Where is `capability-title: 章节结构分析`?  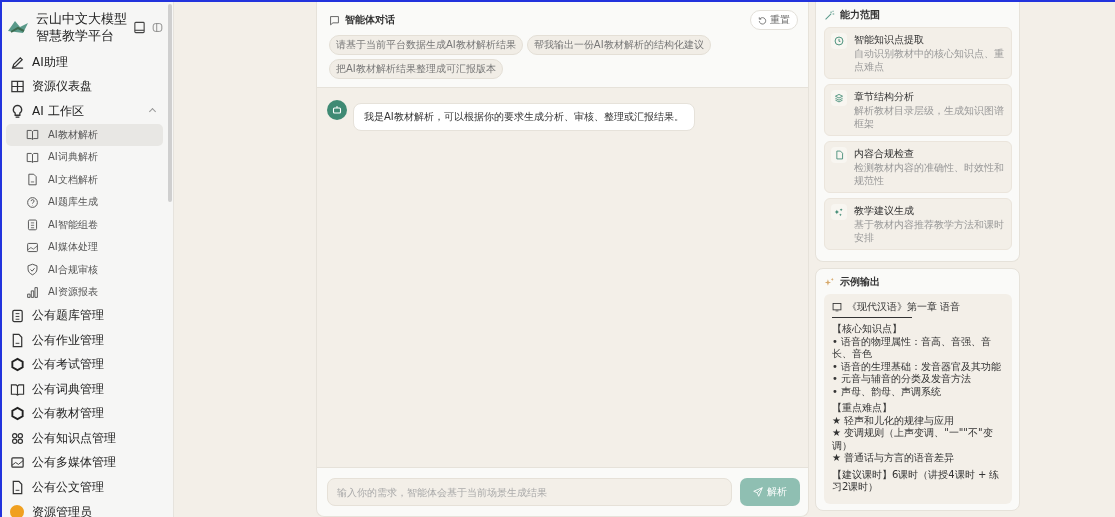 capability-title: 章节结构分析 is located at coordinates (884, 97).